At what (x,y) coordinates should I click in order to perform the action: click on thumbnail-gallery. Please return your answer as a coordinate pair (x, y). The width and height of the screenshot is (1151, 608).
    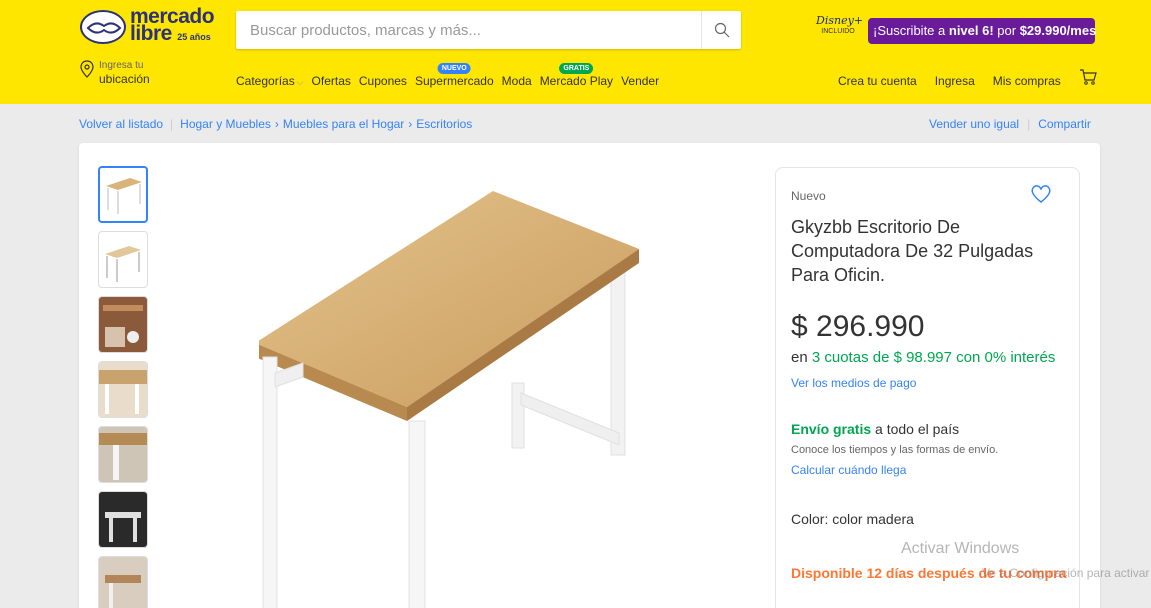
    Looking at the image, I should click on (123, 387).